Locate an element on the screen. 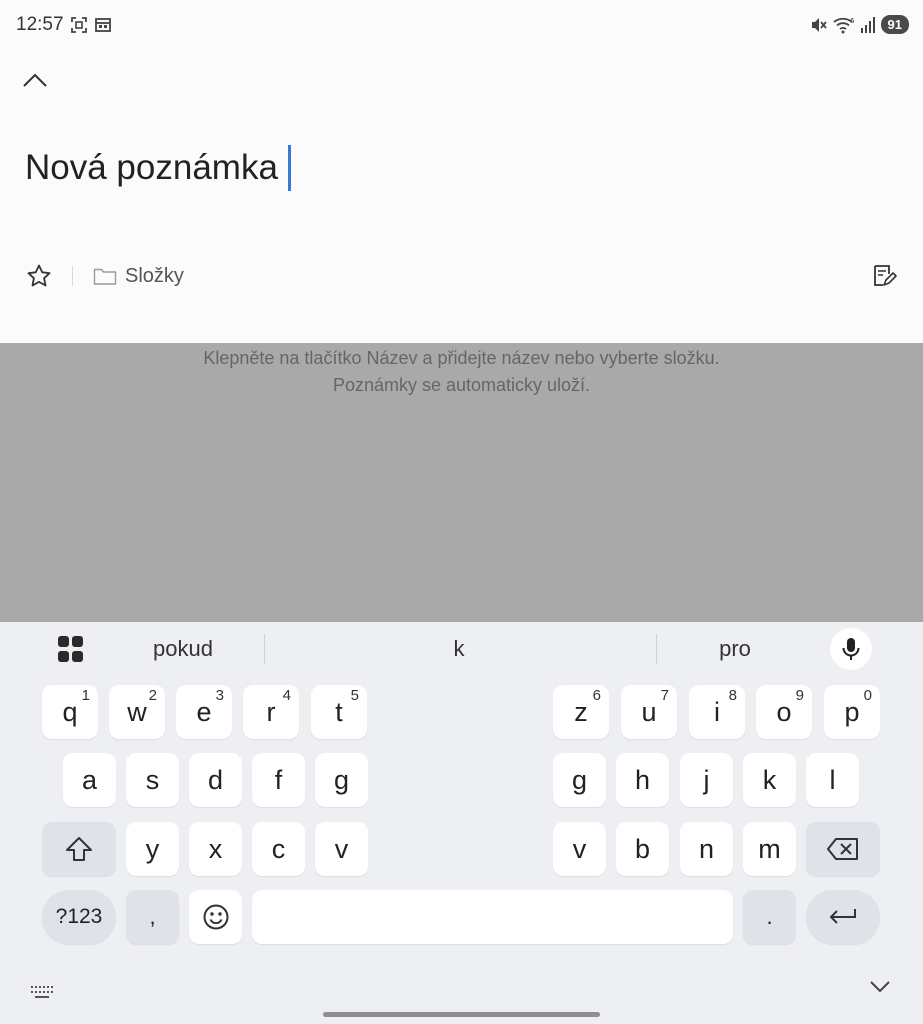 The image size is (923, 1024). suggestion-3: pro is located at coordinates (735, 649).